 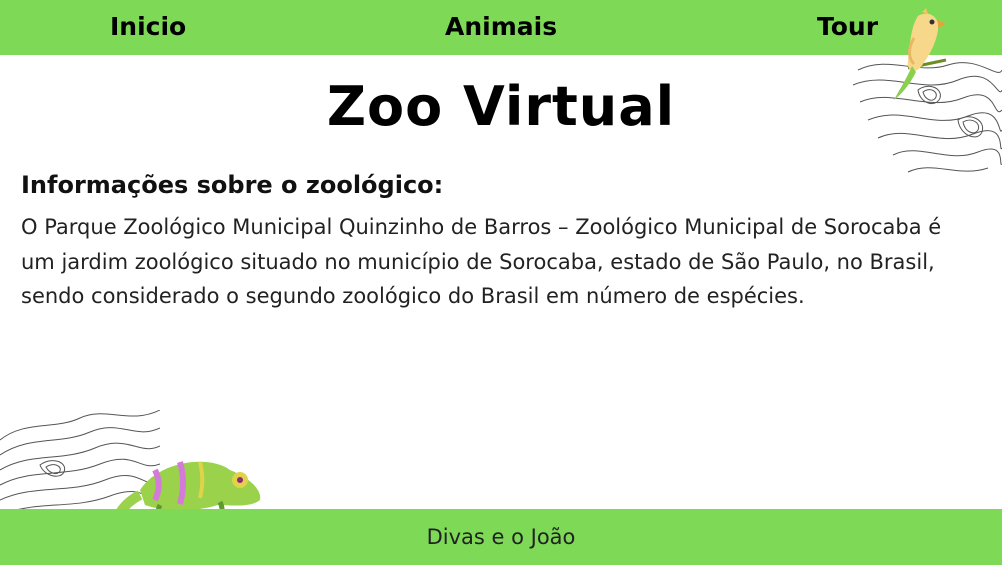 What do you see at coordinates (501, 106) in the screenshot?
I see `page-title: Zoo Virtual` at bounding box center [501, 106].